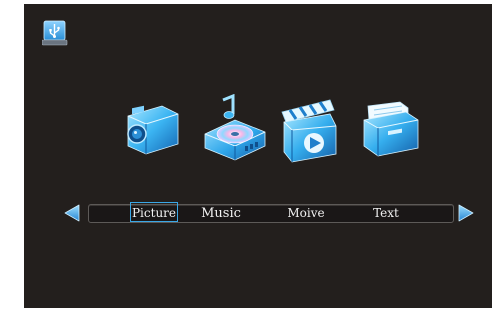  I want to click on camera-icon, so click(153, 127).